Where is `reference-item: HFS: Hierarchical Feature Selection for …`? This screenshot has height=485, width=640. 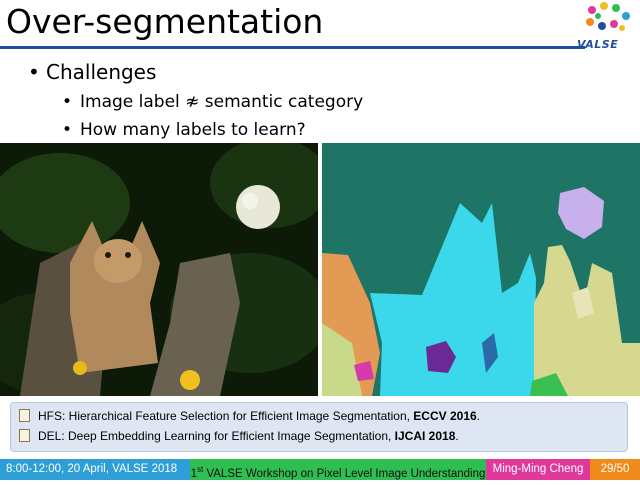 reference-item: HFS: Hierarchical Feature Selection for … is located at coordinates (249, 416).